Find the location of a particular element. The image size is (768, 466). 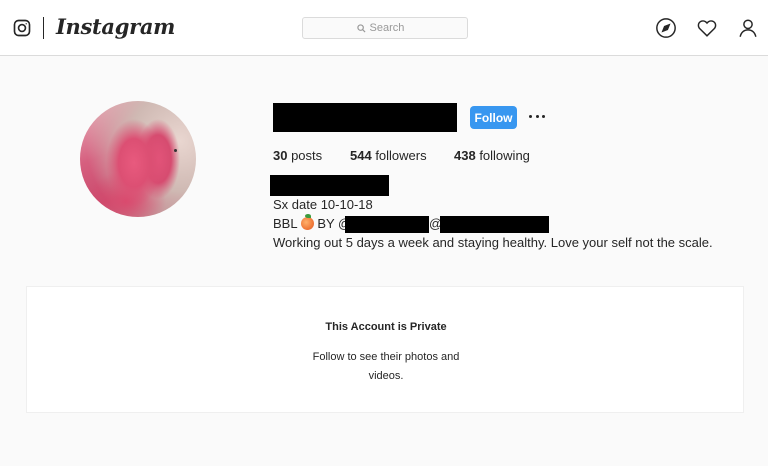

heart-icon is located at coordinates (707, 28).